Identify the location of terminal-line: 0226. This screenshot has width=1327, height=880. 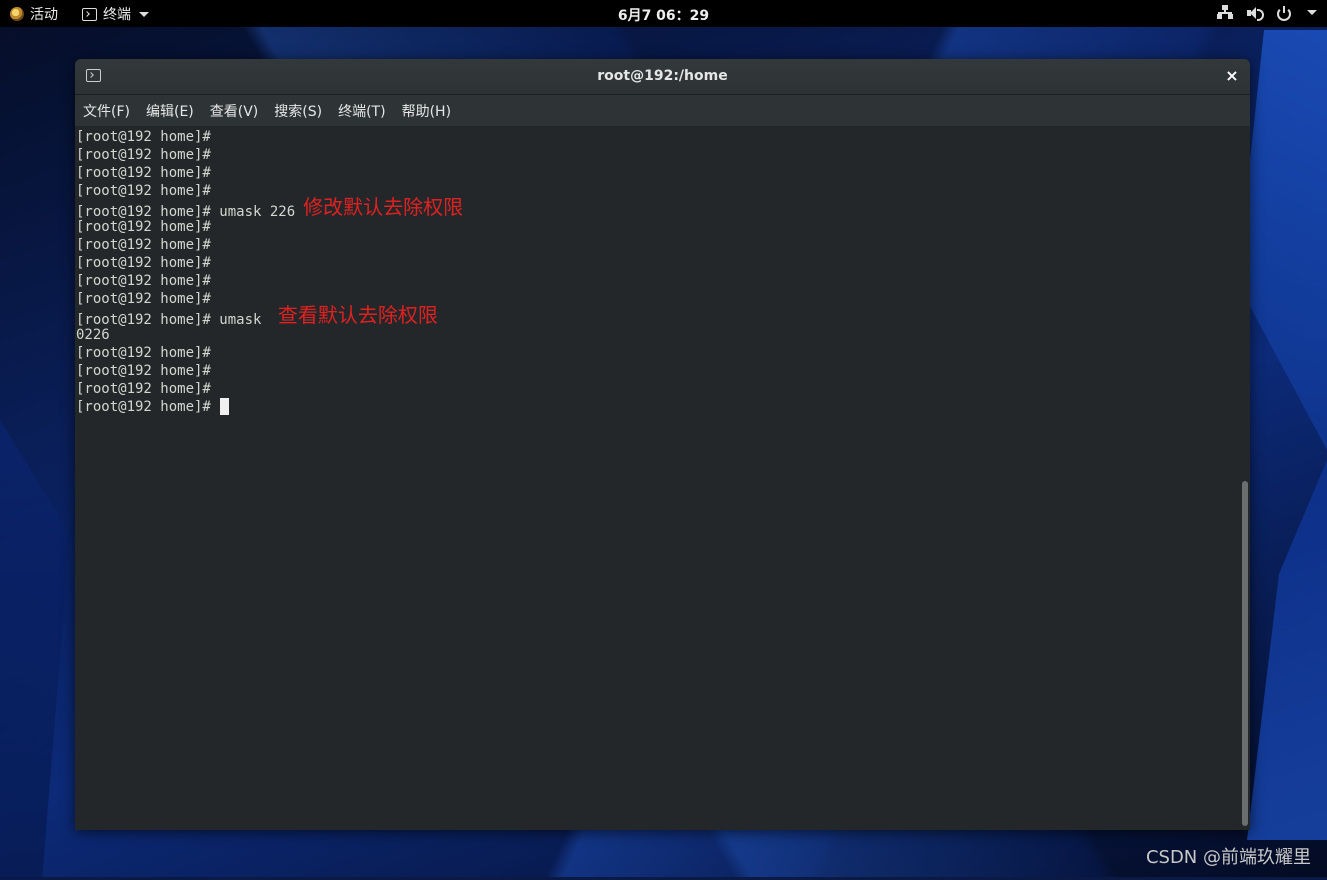
(657, 335).